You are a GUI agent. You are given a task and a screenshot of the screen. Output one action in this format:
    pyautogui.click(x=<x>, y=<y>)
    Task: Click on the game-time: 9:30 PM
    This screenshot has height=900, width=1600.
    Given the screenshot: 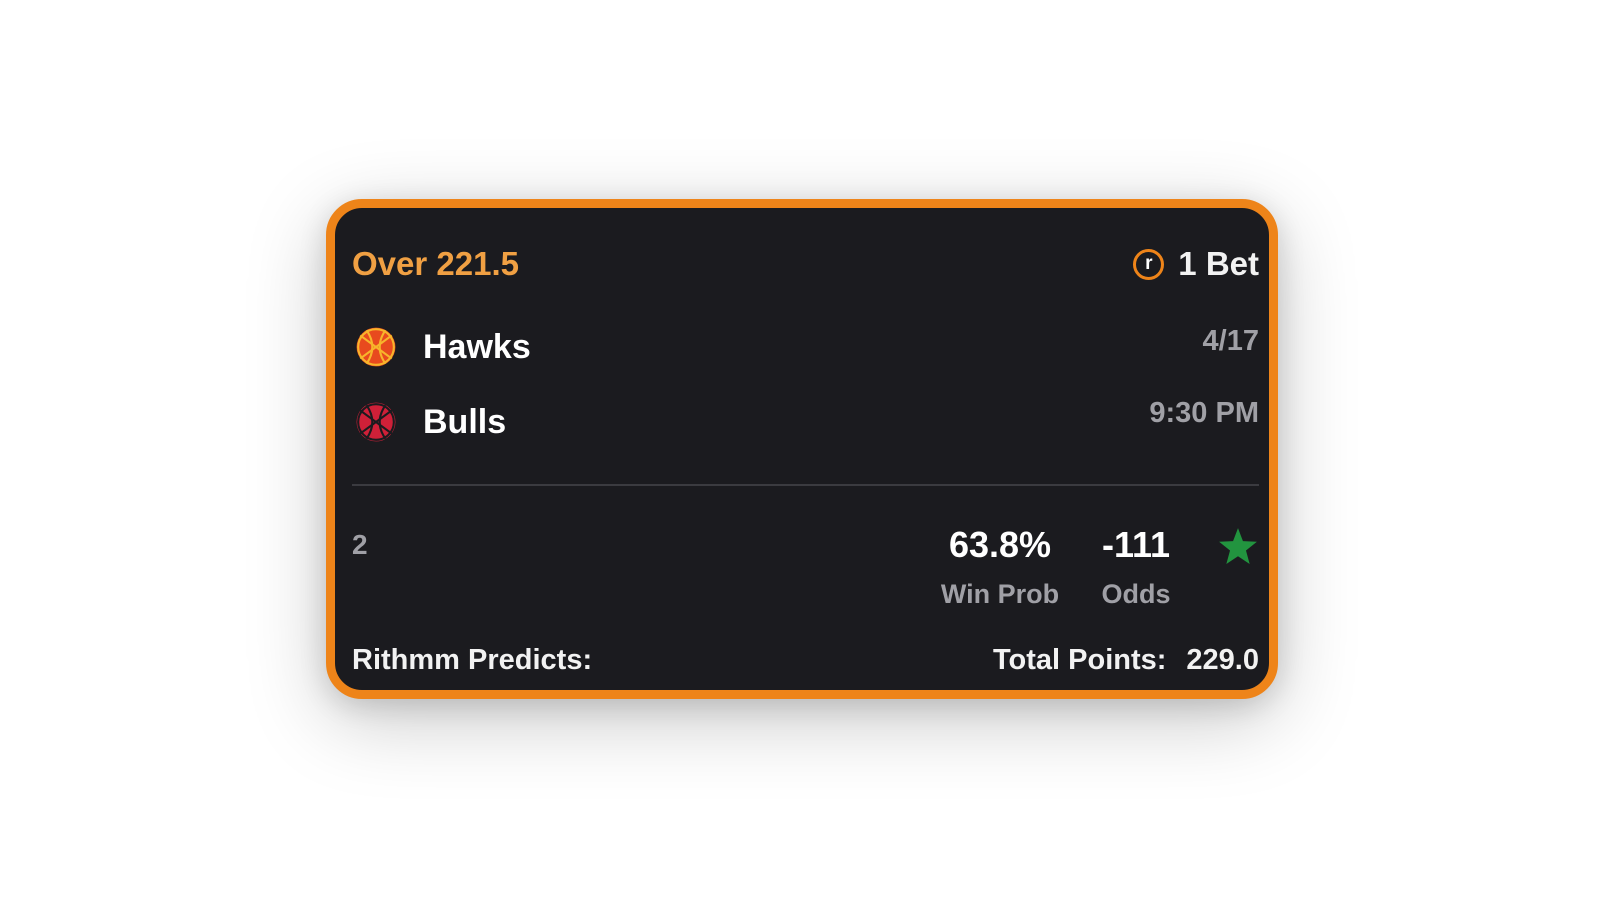 What is the action you would take?
    pyautogui.click(x=1204, y=413)
    